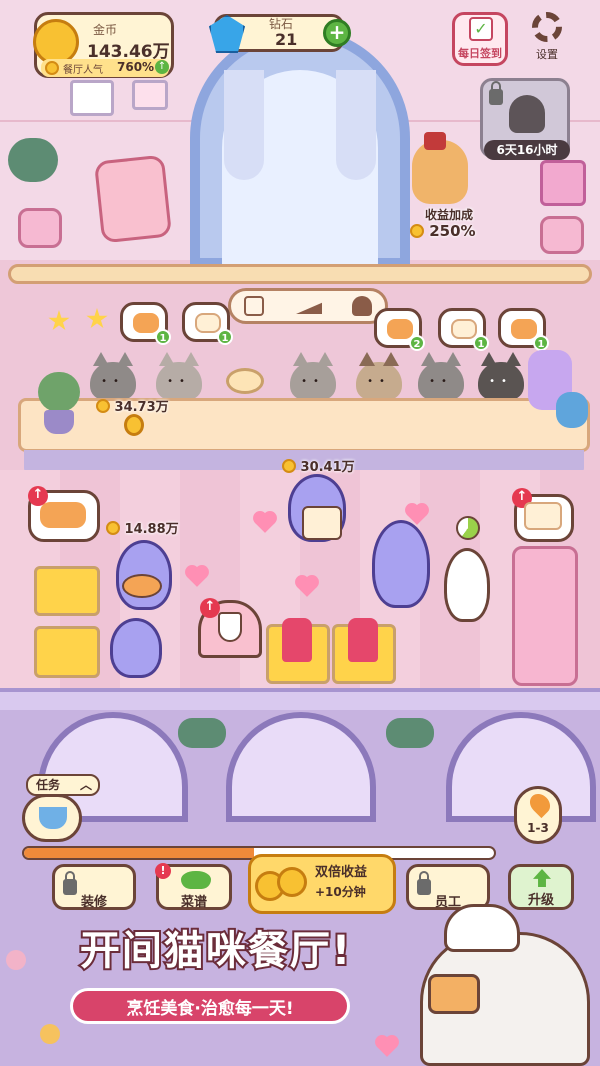 This screenshot has height=1066, width=600. Describe the element at coordinates (527, 150) in the screenshot. I see `unlock-timer: 6天16小时` at that location.